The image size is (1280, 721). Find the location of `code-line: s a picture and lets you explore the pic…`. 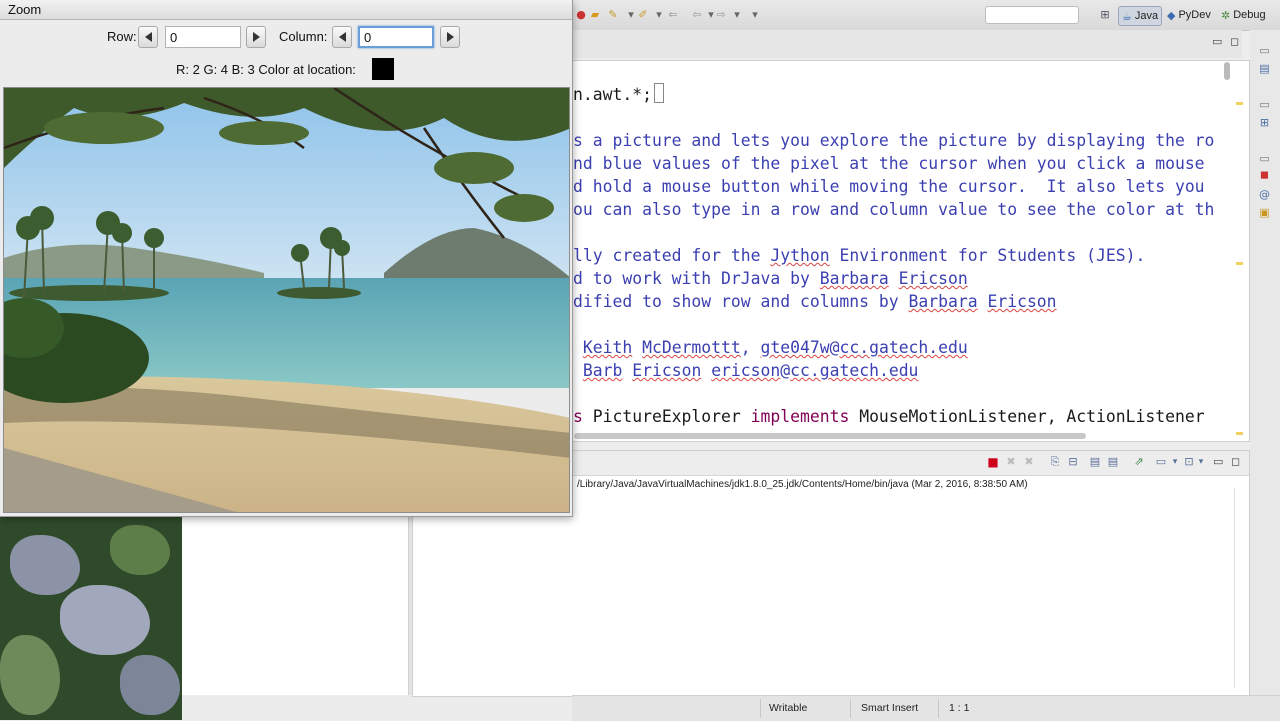

code-line: s a picture and lets you explore the pic… is located at coordinates (893, 140).